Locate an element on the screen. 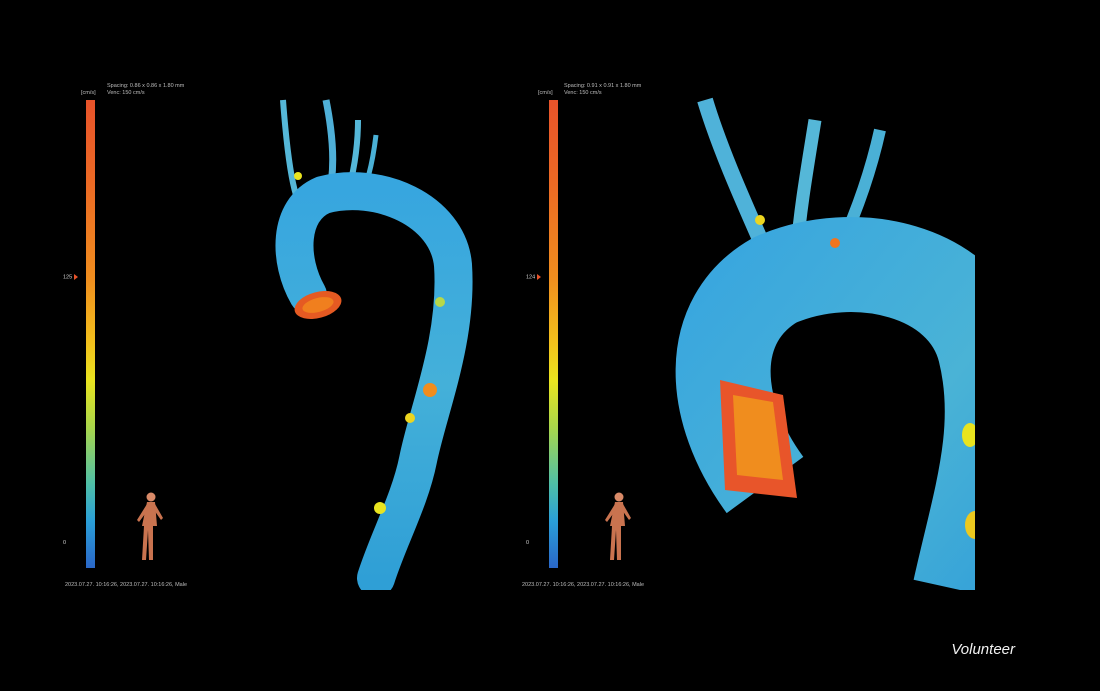  caption-volunteer: Volunteer is located at coordinates (983, 649).